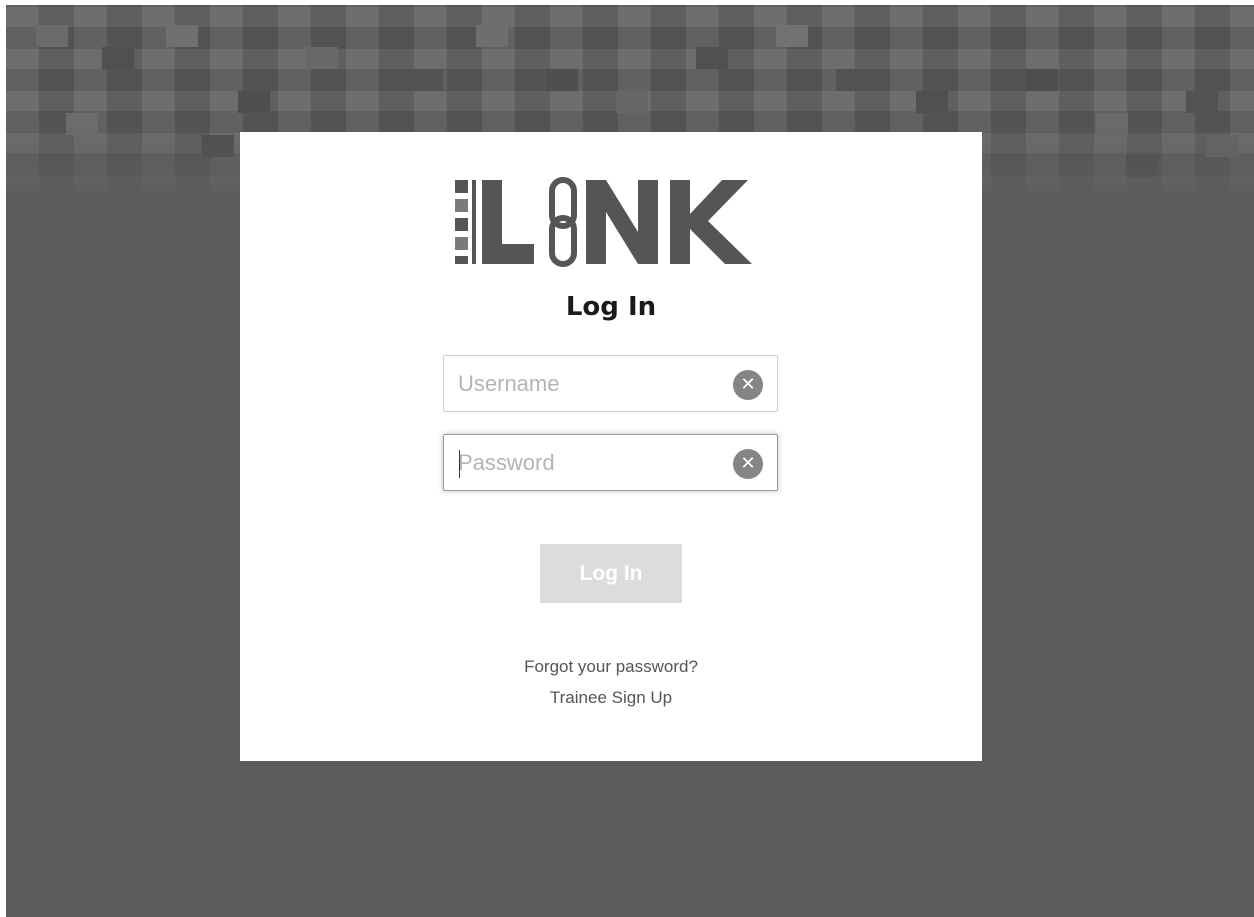 Image resolution: width=1254 pixels, height=917 pixels. What do you see at coordinates (748, 385) in the screenshot?
I see `clear-username-icon: ✕` at bounding box center [748, 385].